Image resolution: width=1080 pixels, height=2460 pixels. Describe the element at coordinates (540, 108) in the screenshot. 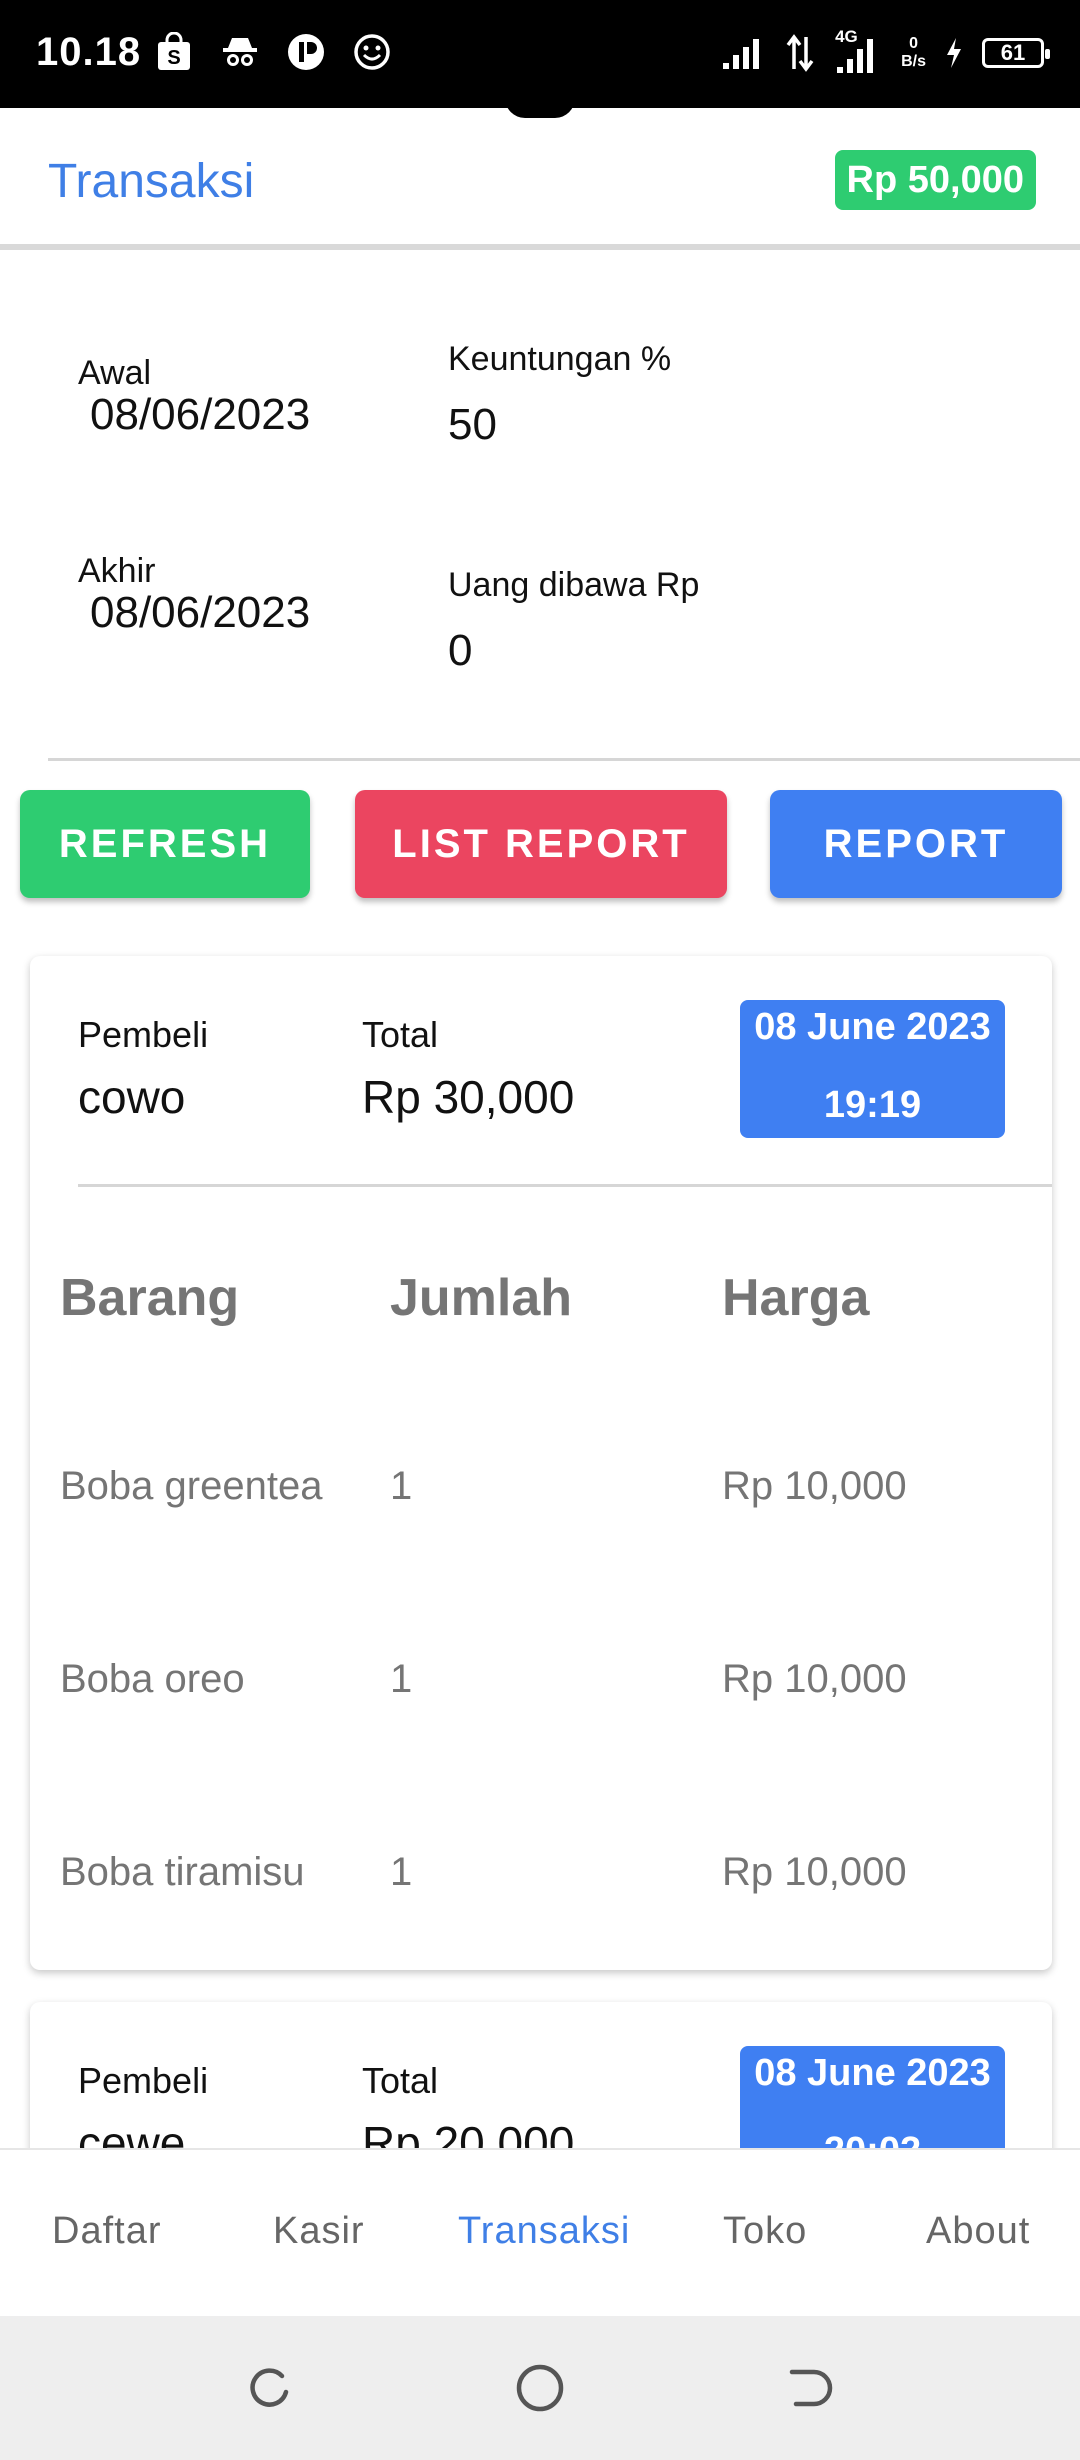

I see `camera-notch` at that location.